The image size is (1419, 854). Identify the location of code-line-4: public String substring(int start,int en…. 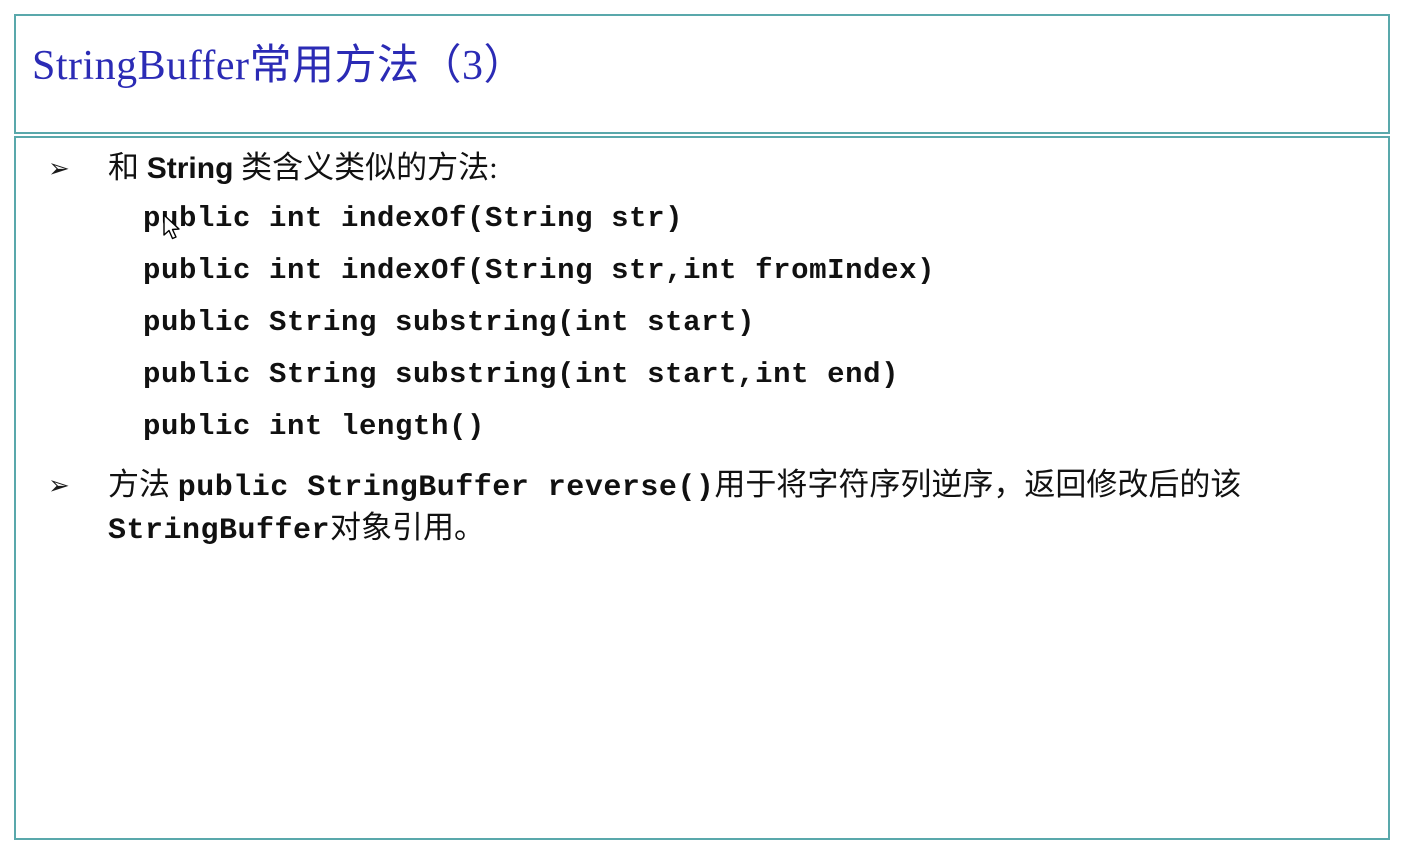
(521, 374).